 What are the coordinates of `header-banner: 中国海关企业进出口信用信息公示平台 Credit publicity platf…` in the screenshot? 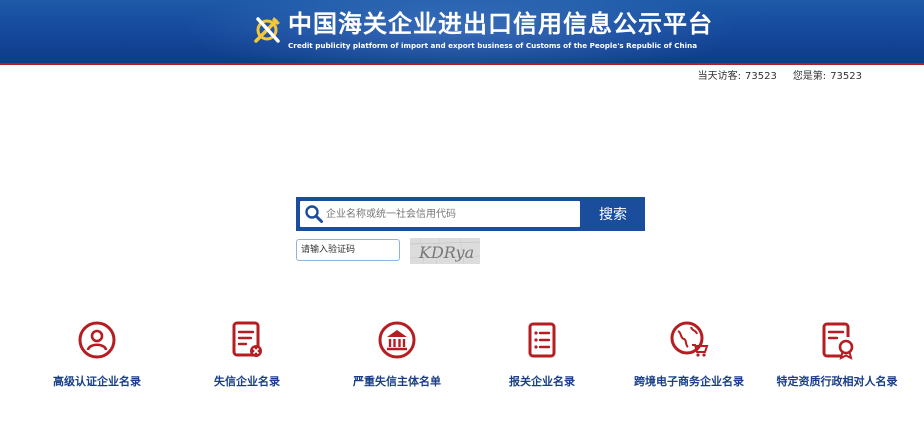 It's located at (462, 31).